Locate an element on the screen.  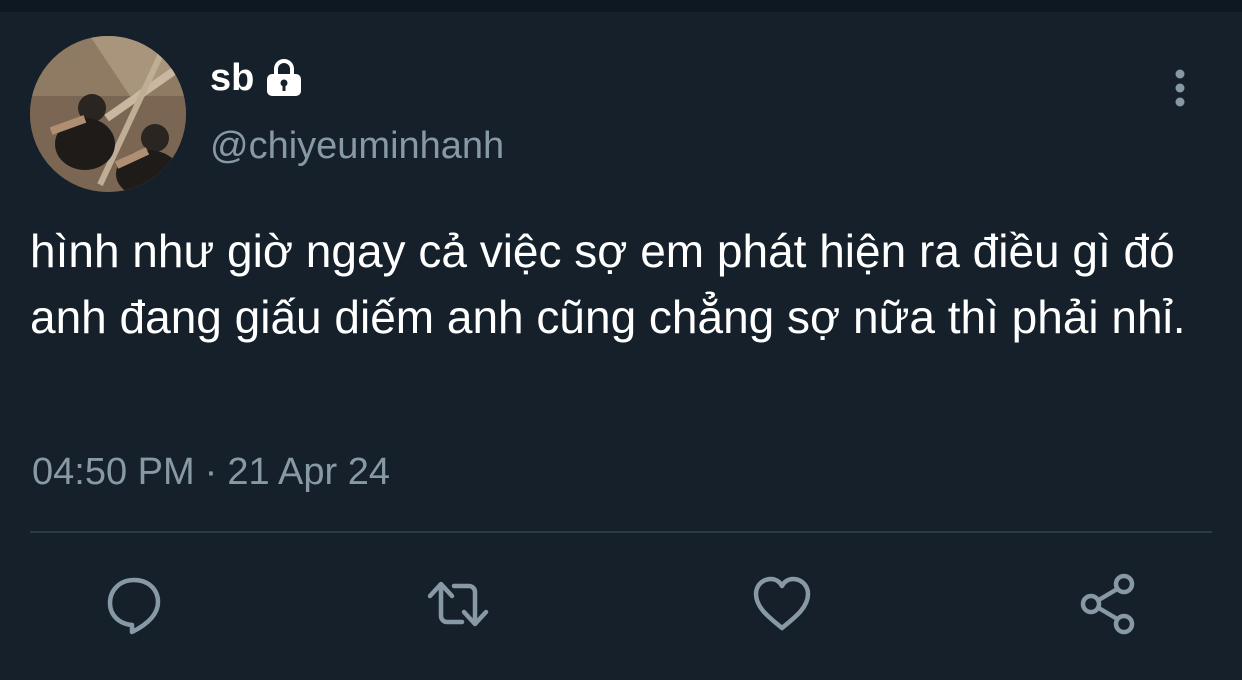
retweet-icon is located at coordinates (458, 604).